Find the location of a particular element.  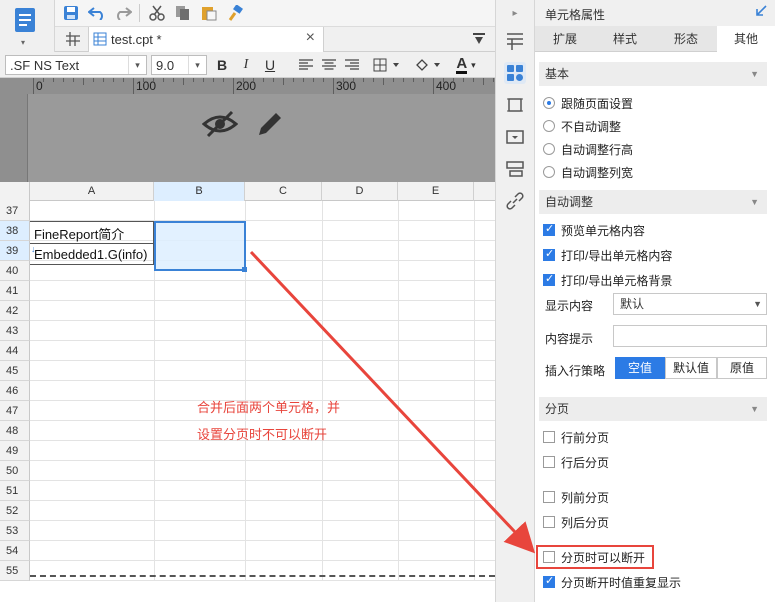

redo-icon is located at coordinates (123, 13).